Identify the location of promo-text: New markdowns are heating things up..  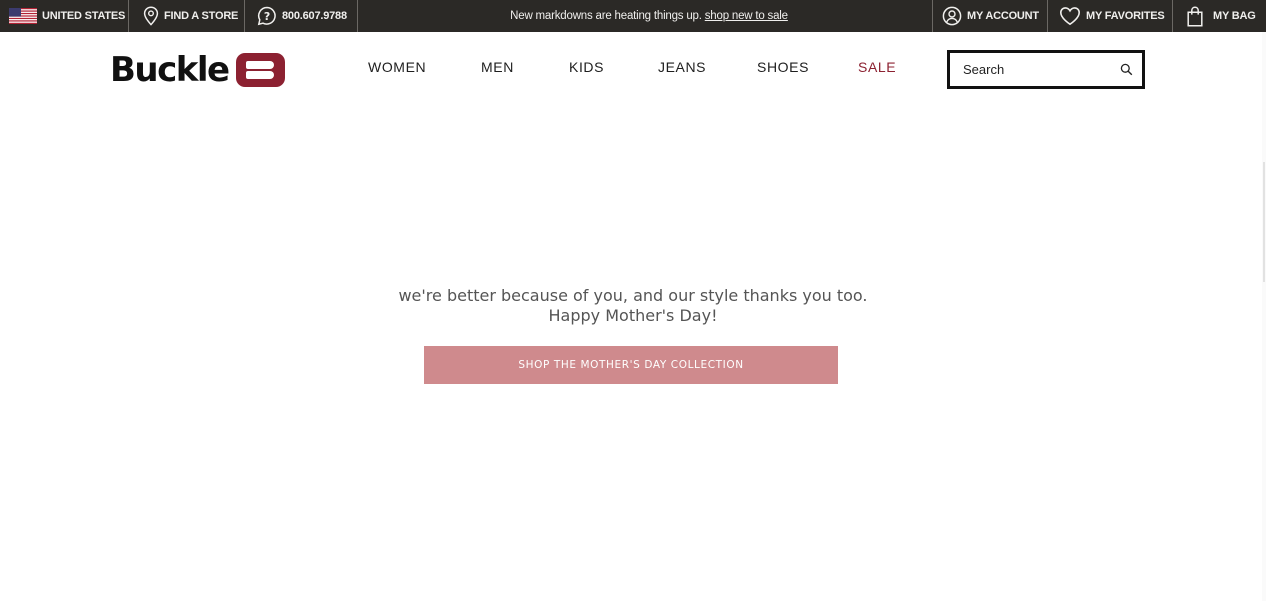
(606, 16).